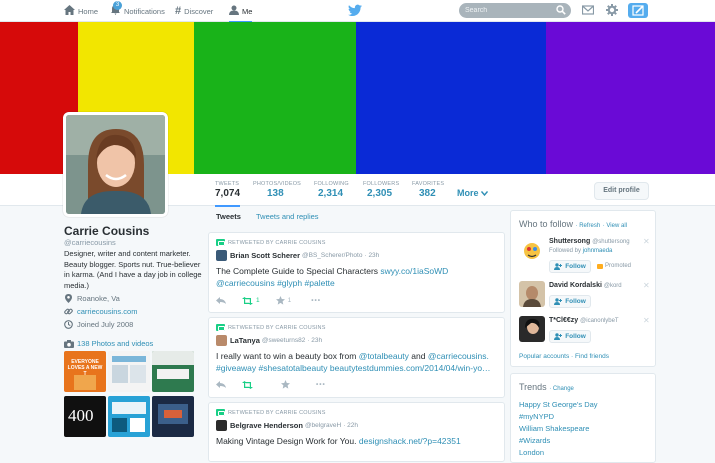  Describe the element at coordinates (428, 184) in the screenshot. I see `stat-label: FAVORITES` at that location.